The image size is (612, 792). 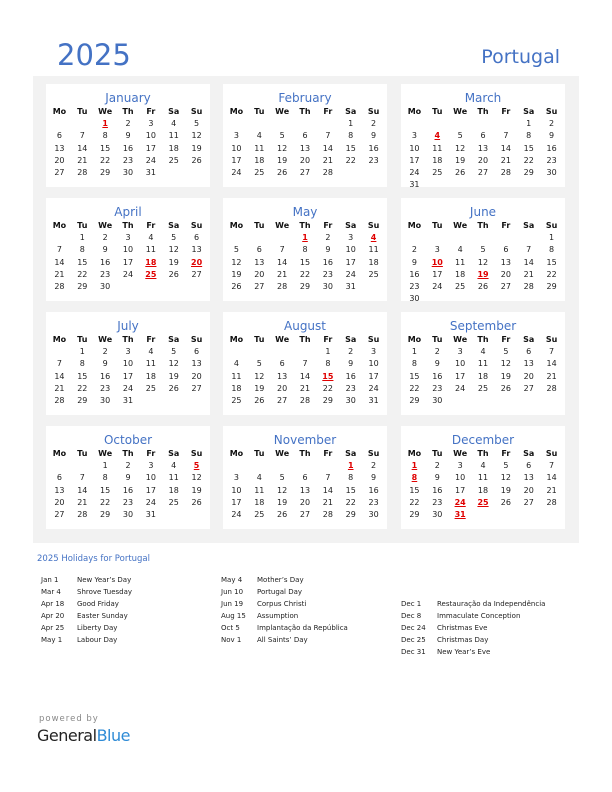 I want to click on holiday-day-cell: 31, so click(x=460, y=515).